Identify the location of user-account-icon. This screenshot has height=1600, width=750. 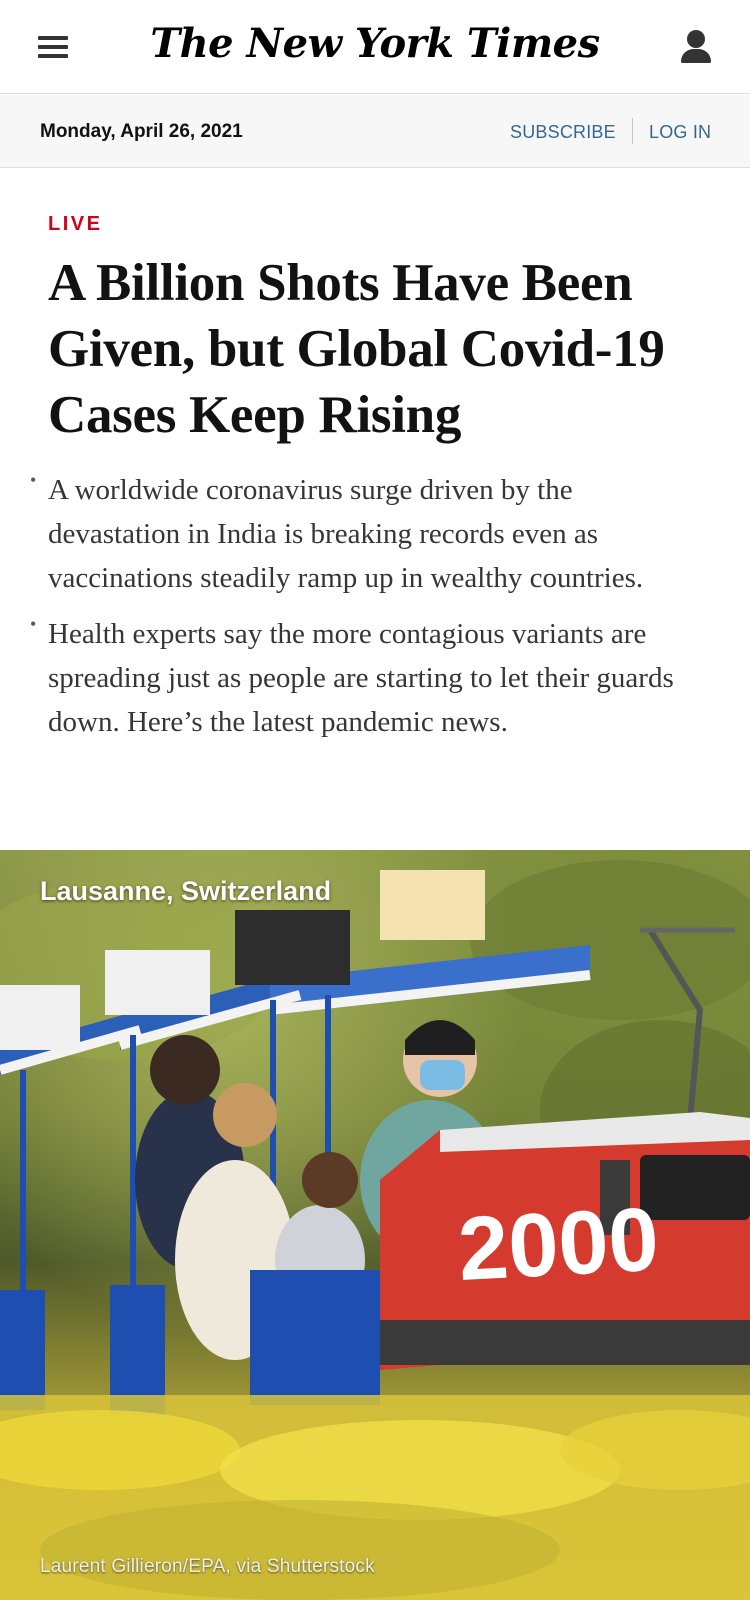
(696, 48).